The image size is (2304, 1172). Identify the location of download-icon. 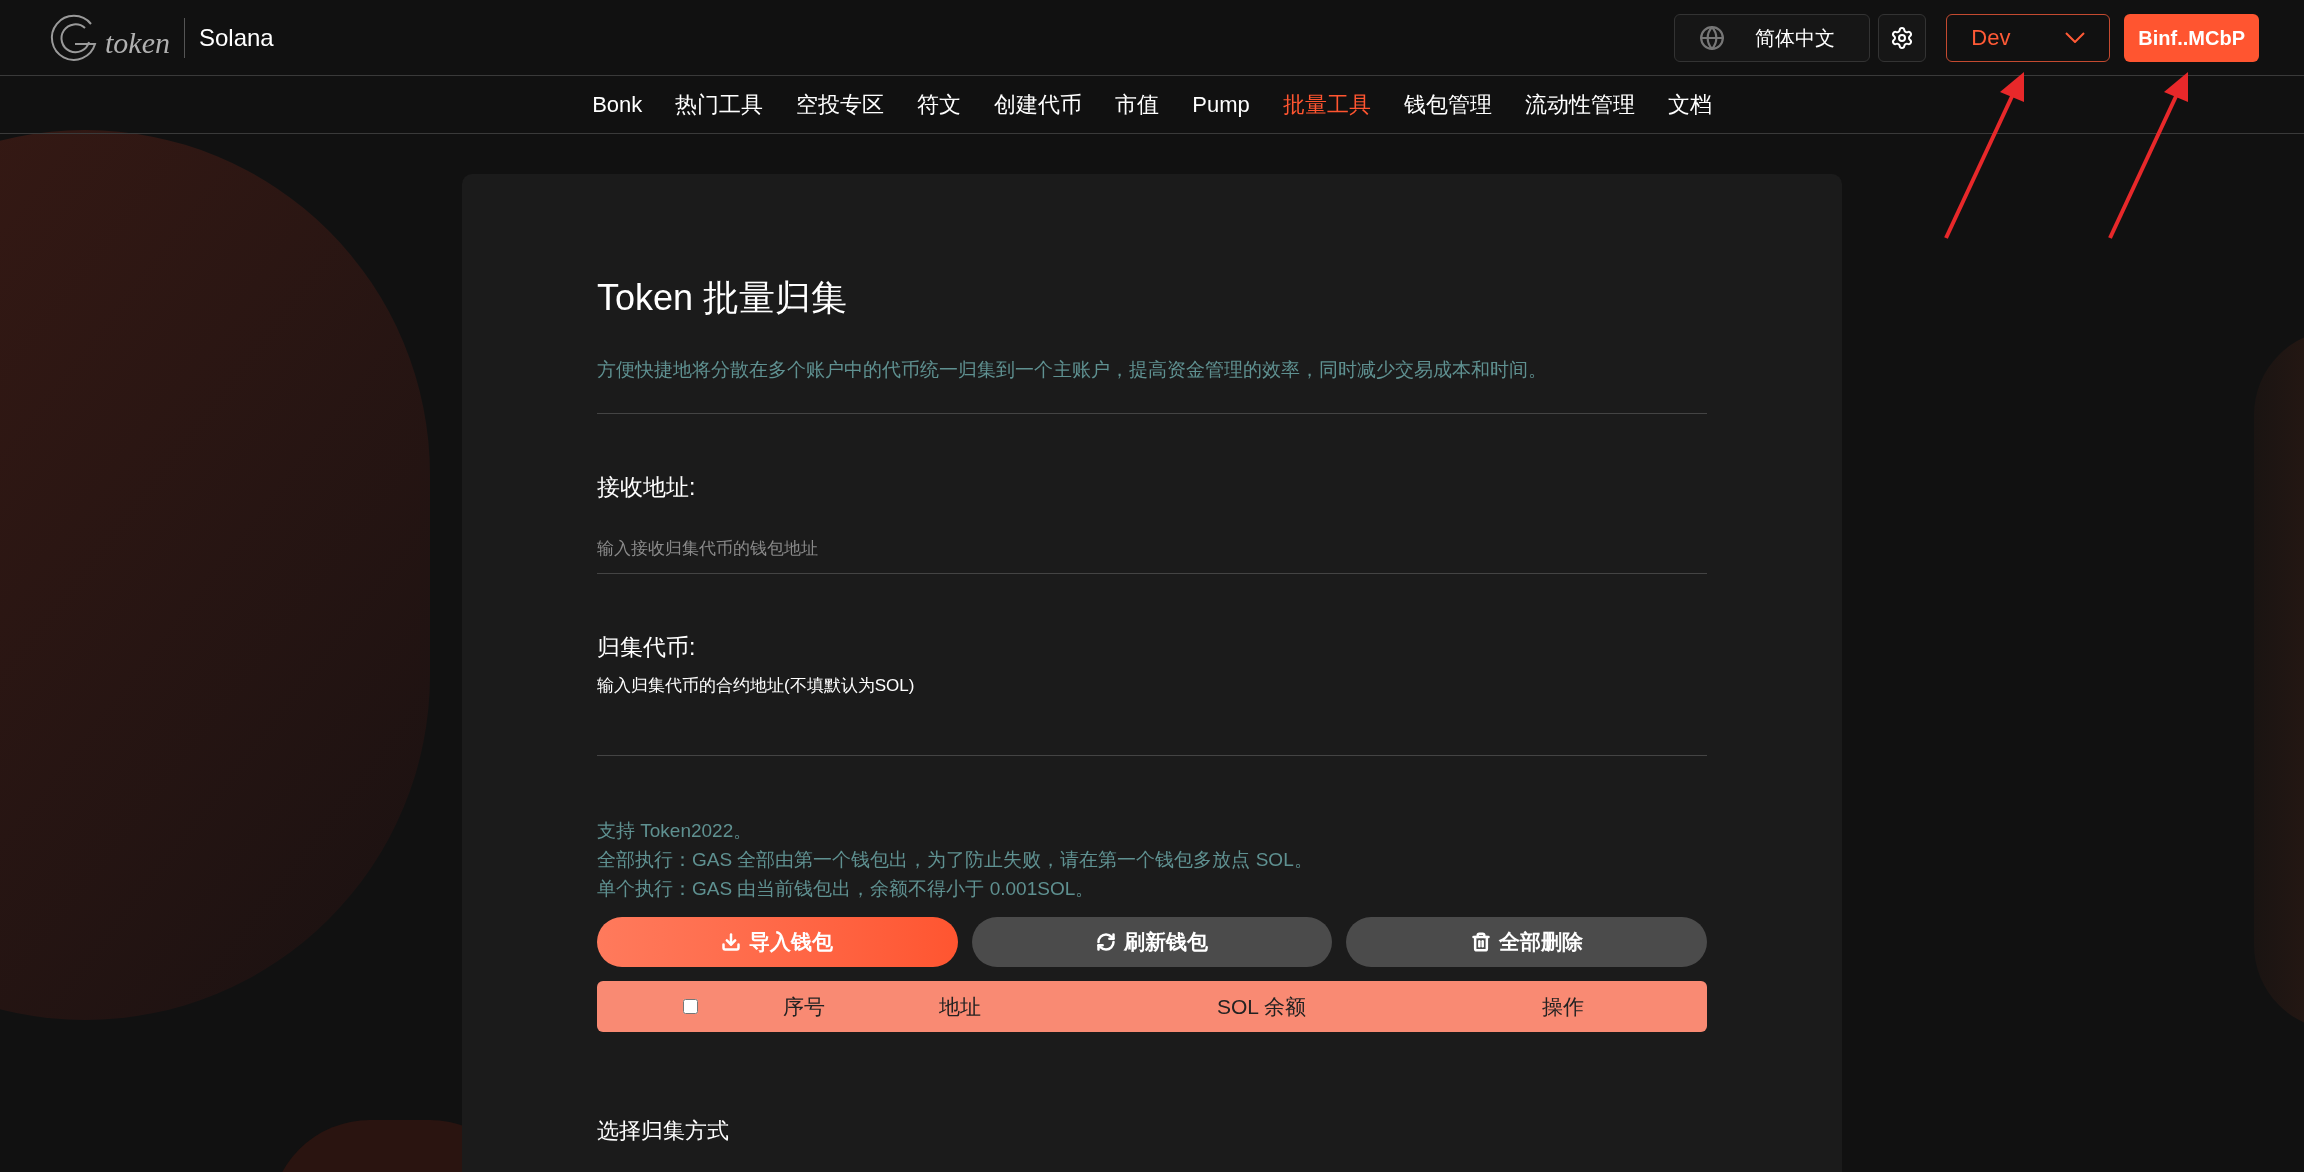
(731, 942).